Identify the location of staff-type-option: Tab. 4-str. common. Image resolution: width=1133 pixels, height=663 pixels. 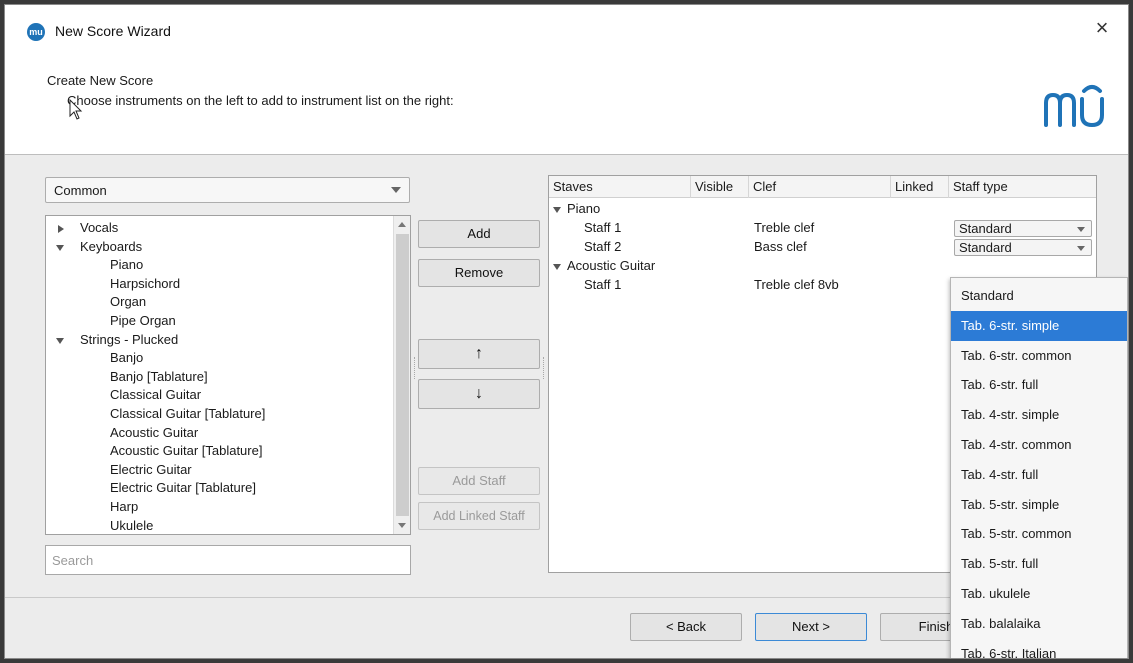
(1039, 445).